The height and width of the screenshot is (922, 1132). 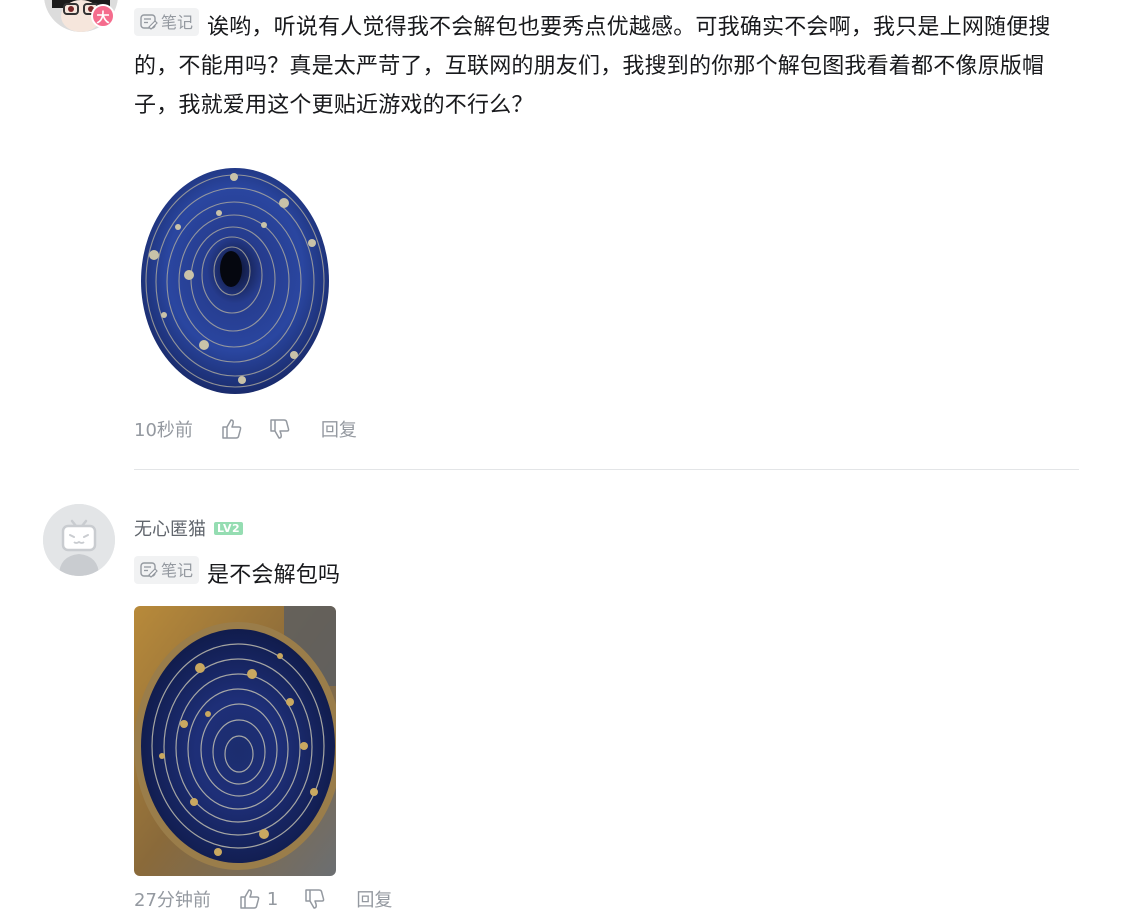 What do you see at coordinates (609, 575) in the screenshot?
I see `comment-text: 笔记 是不会解包吗` at bounding box center [609, 575].